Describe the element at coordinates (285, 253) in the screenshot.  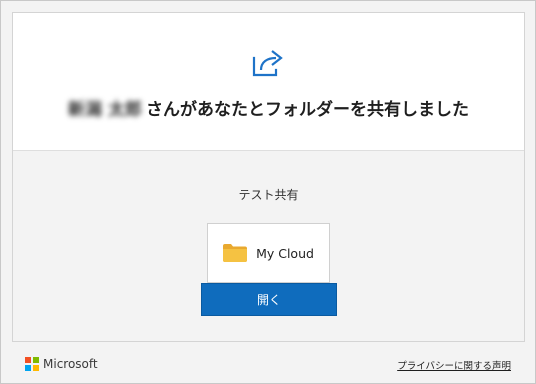
I see `folder-name: My Cloud` at that location.